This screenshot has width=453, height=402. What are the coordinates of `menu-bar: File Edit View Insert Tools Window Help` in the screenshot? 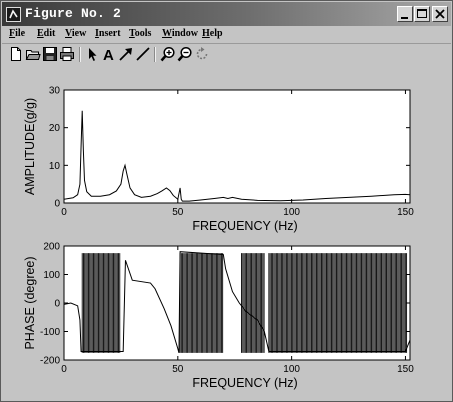 It's located at (226, 35).